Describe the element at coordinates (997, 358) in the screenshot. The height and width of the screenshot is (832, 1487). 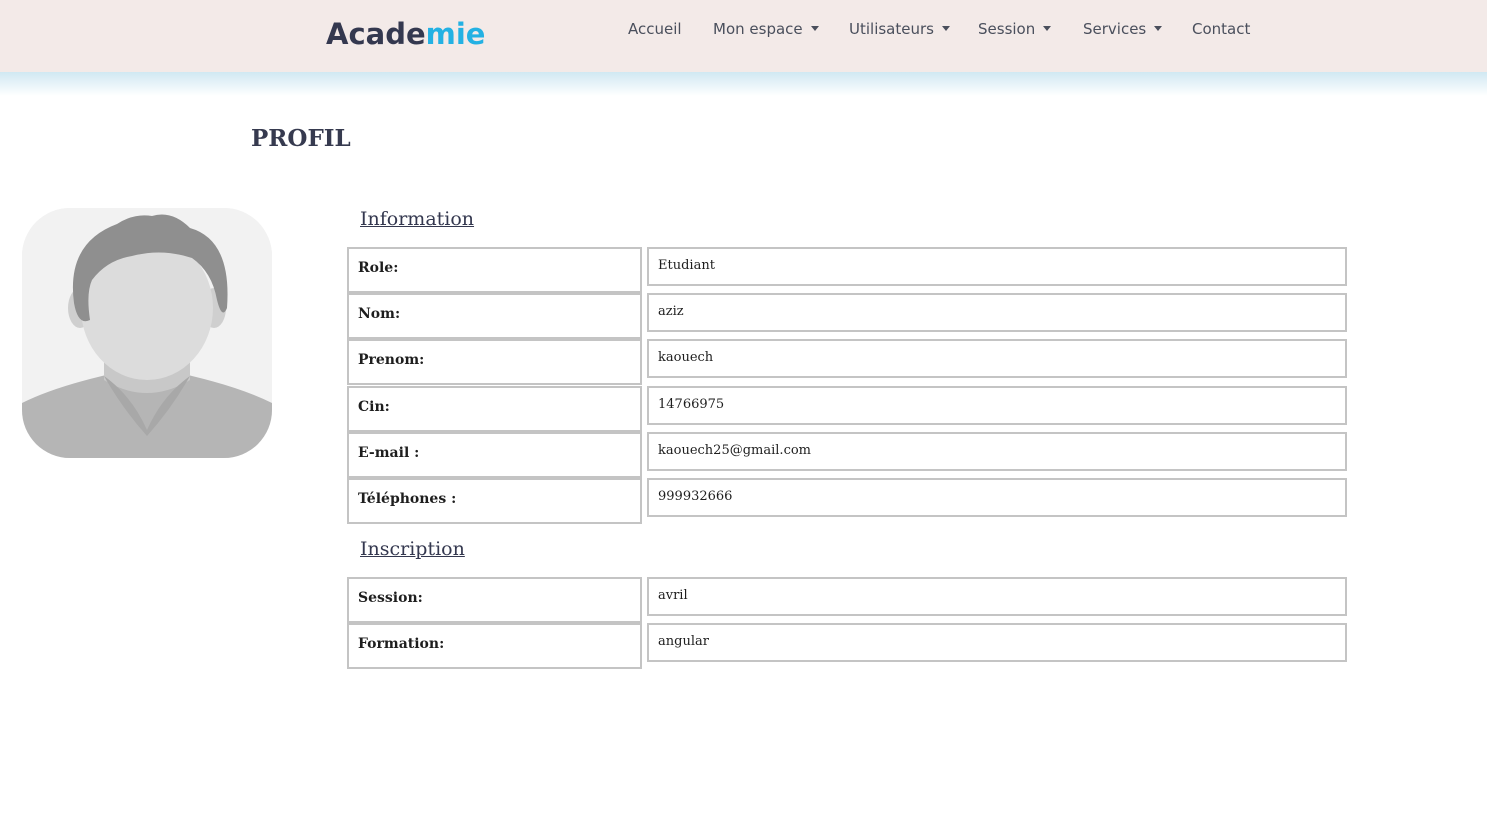
I see `prenom-value: kaouech` at that location.